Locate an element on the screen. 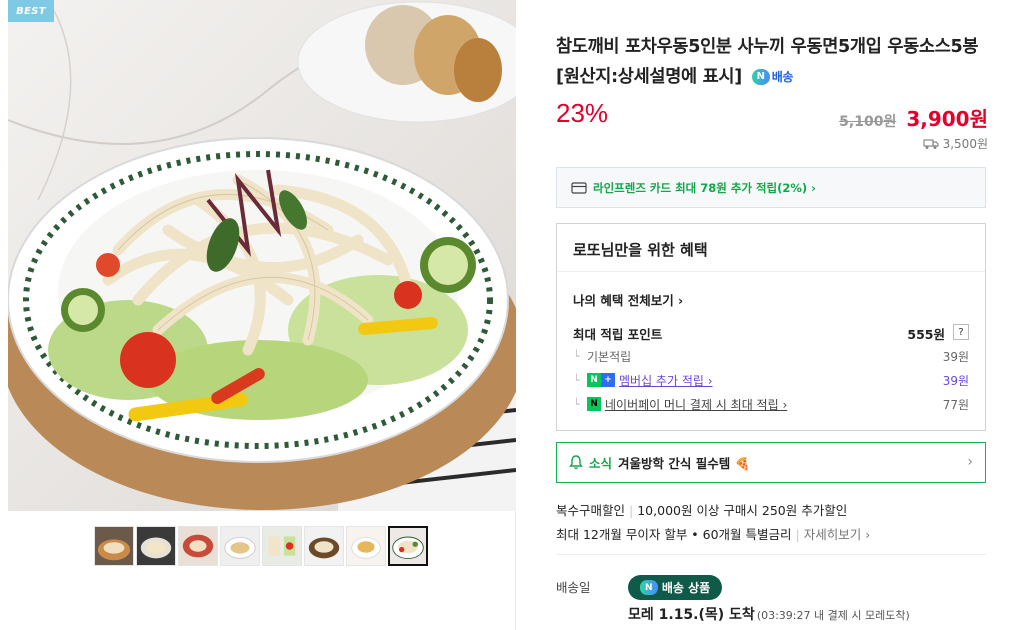 Image resolution: width=1014 pixels, height=630 pixels. credit-card-icon is located at coordinates (579, 187).